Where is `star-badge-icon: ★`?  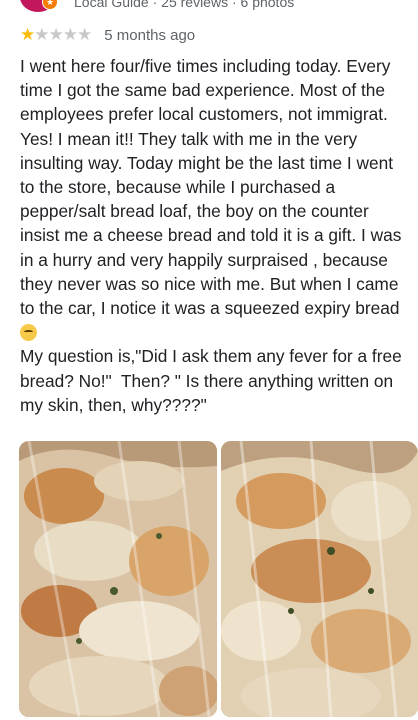
star-badge-icon: ★ is located at coordinates (50, 5).